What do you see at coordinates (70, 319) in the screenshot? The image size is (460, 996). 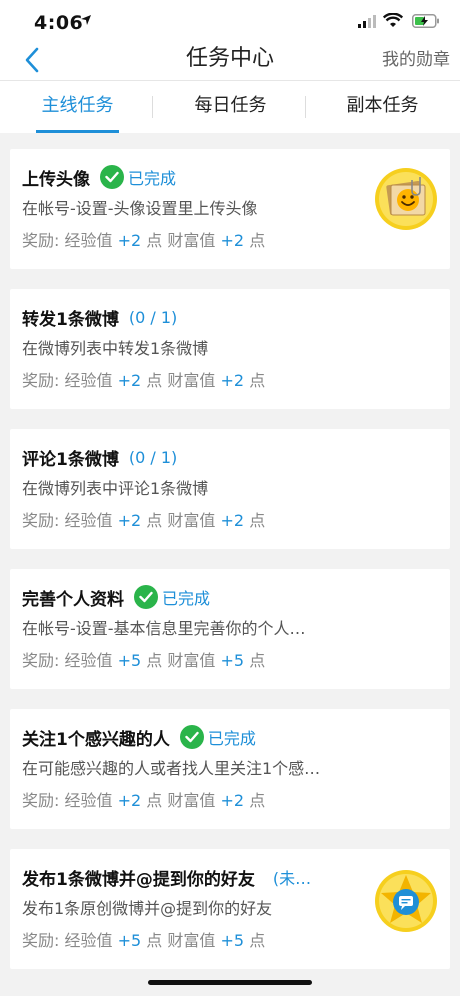 I see `task-title: 转发1条微博` at bounding box center [70, 319].